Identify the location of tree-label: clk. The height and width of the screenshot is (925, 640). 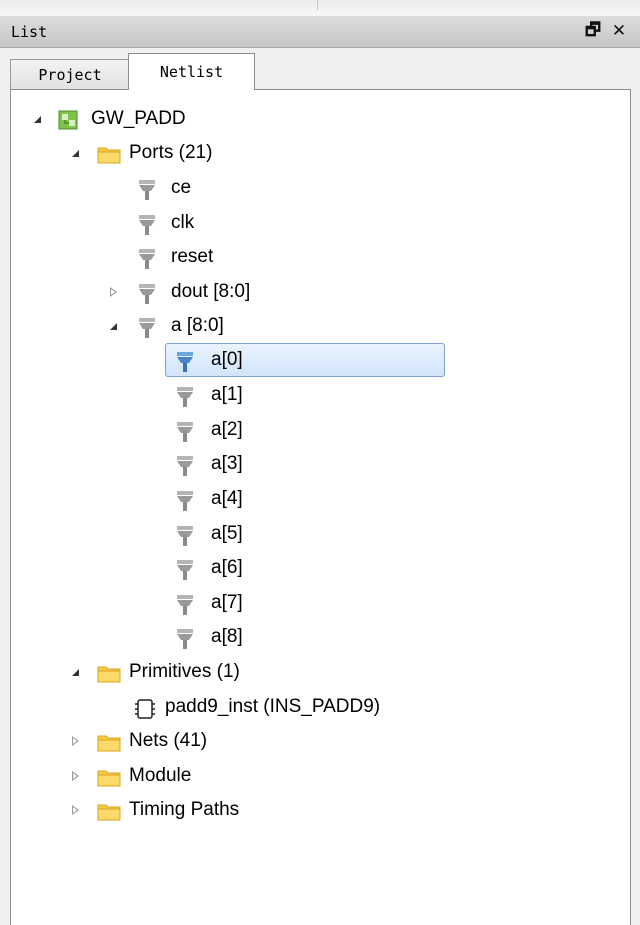
(183, 222).